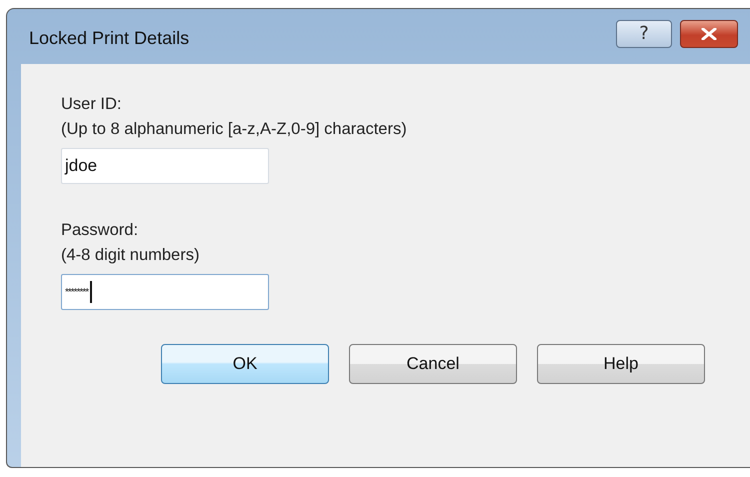 The height and width of the screenshot is (477, 750). I want to click on dialog-button: Cancel, so click(433, 364).